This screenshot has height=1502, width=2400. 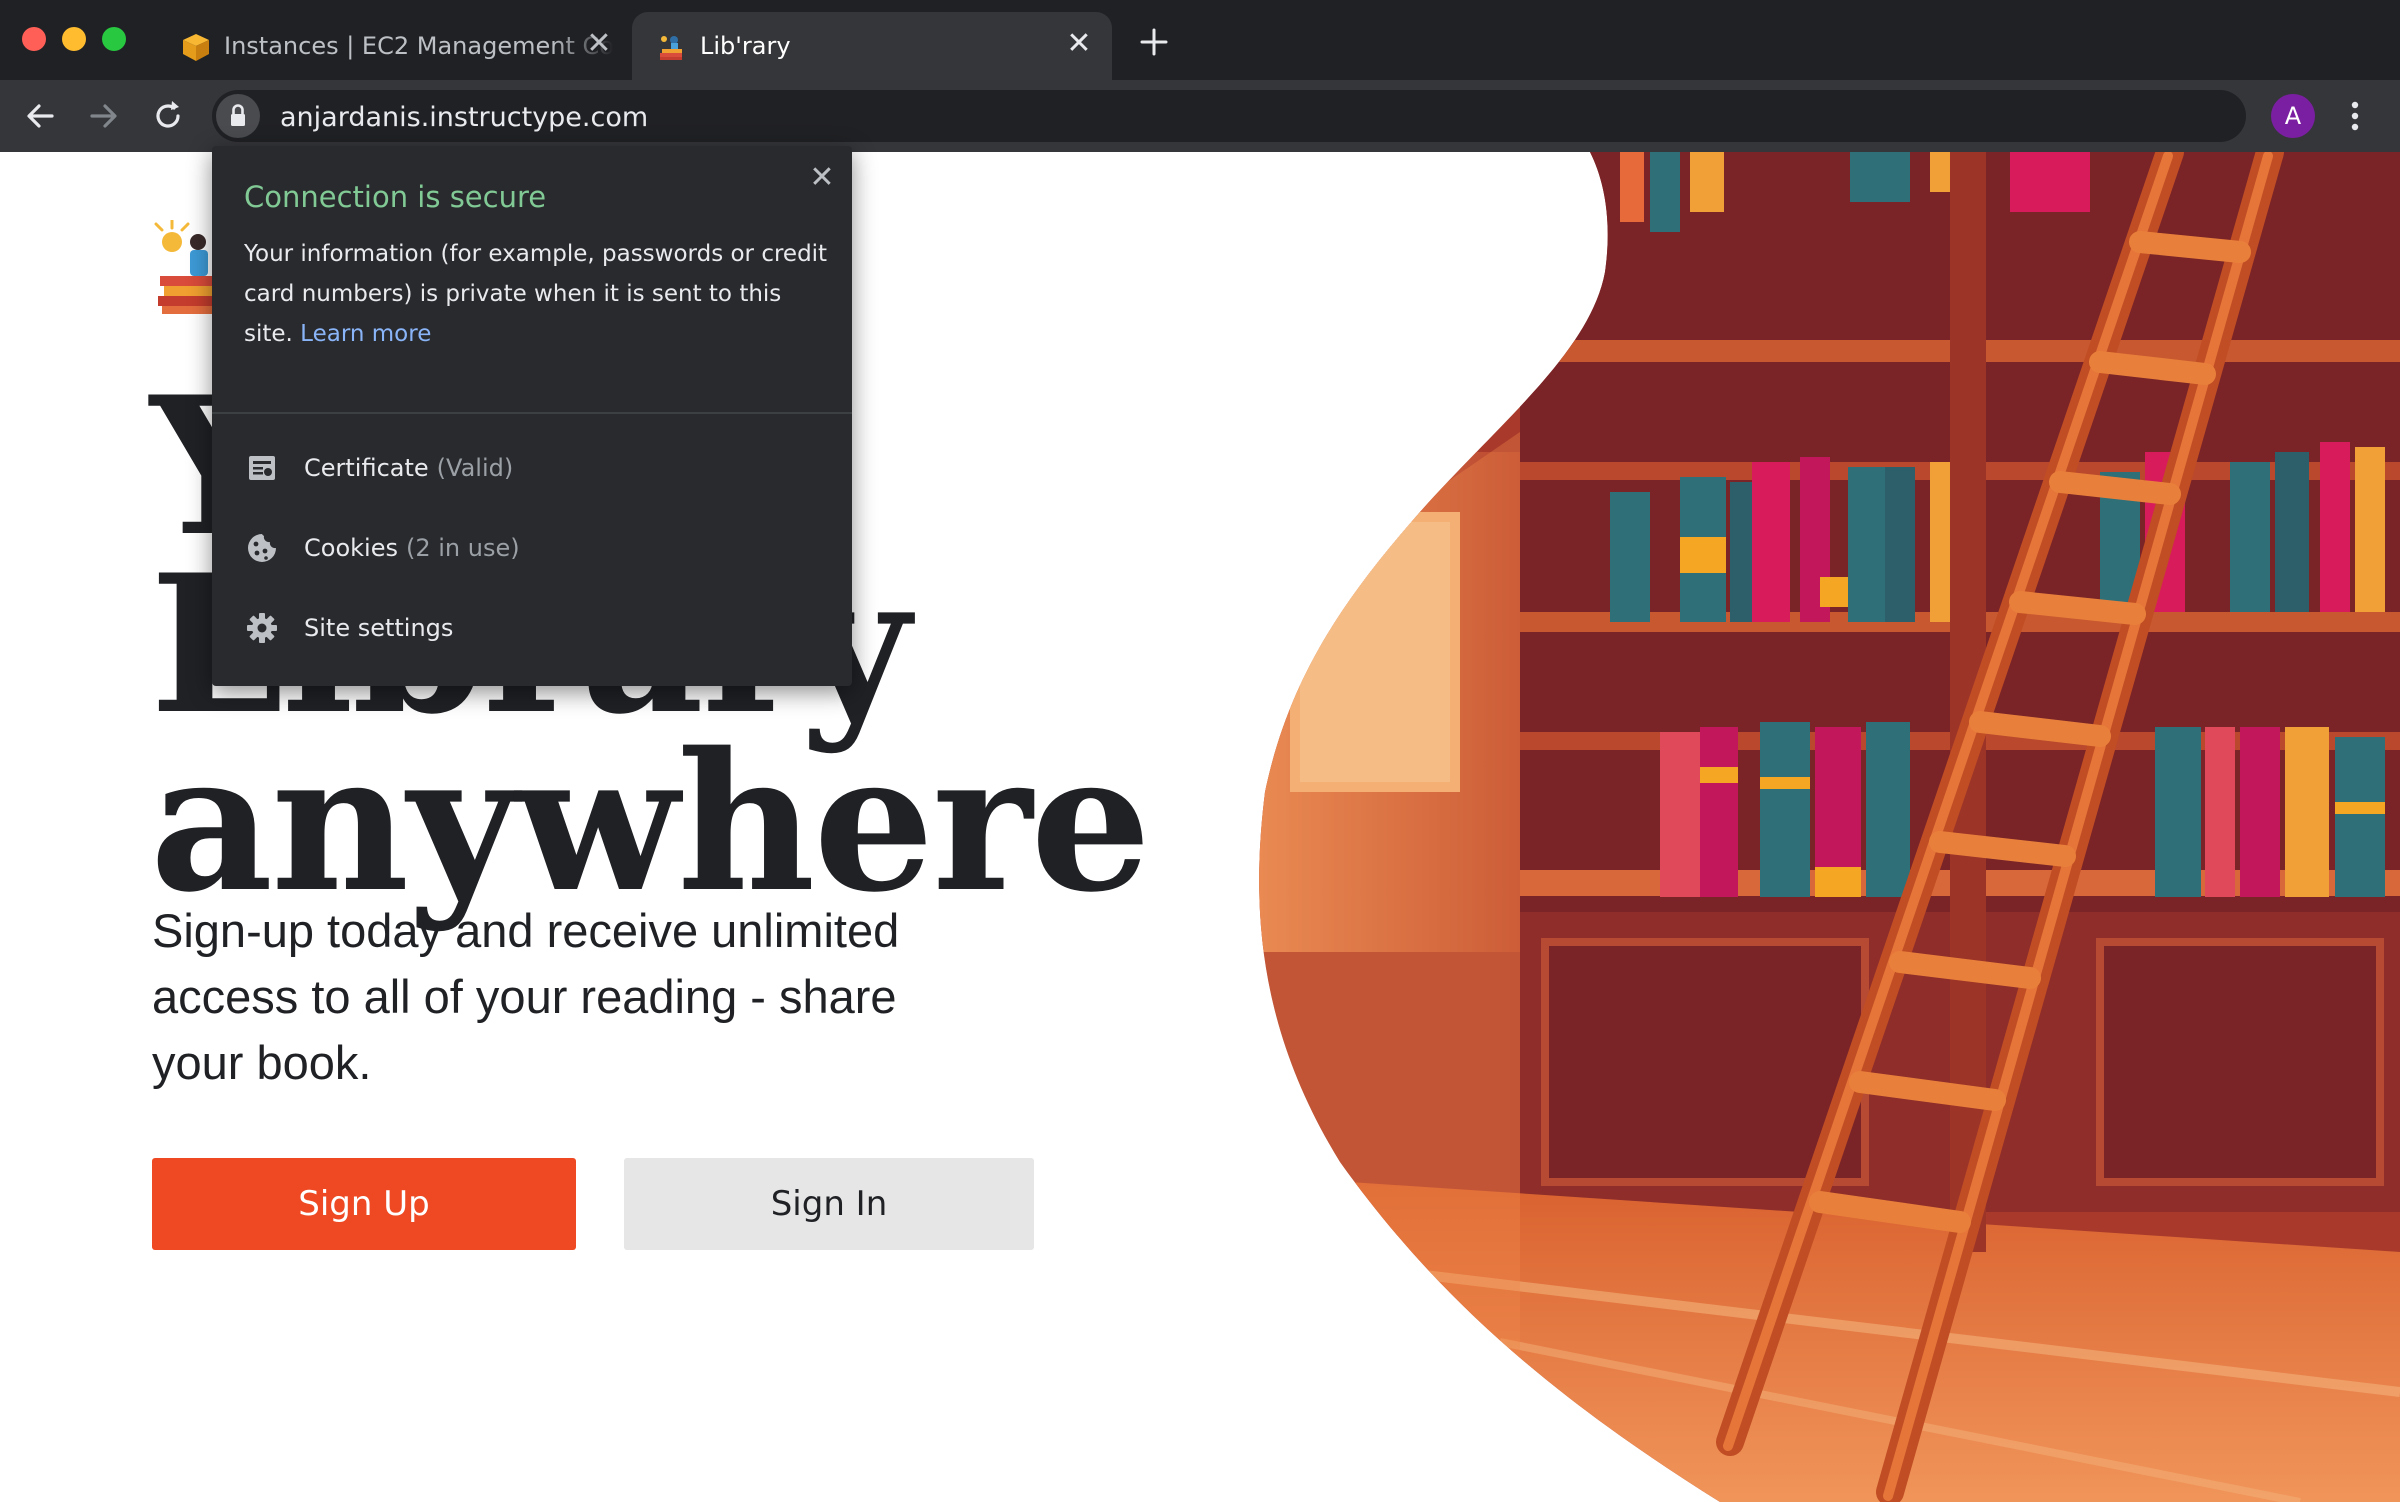 I want to click on close-popup-icon: ✕, so click(x=822, y=178).